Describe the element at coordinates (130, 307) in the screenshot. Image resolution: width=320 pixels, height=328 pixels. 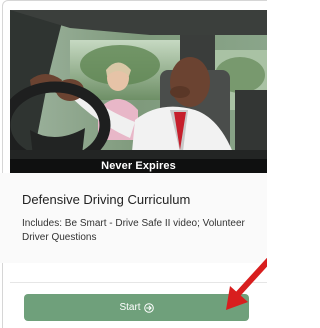
I see `start-button-label: Start` at that location.